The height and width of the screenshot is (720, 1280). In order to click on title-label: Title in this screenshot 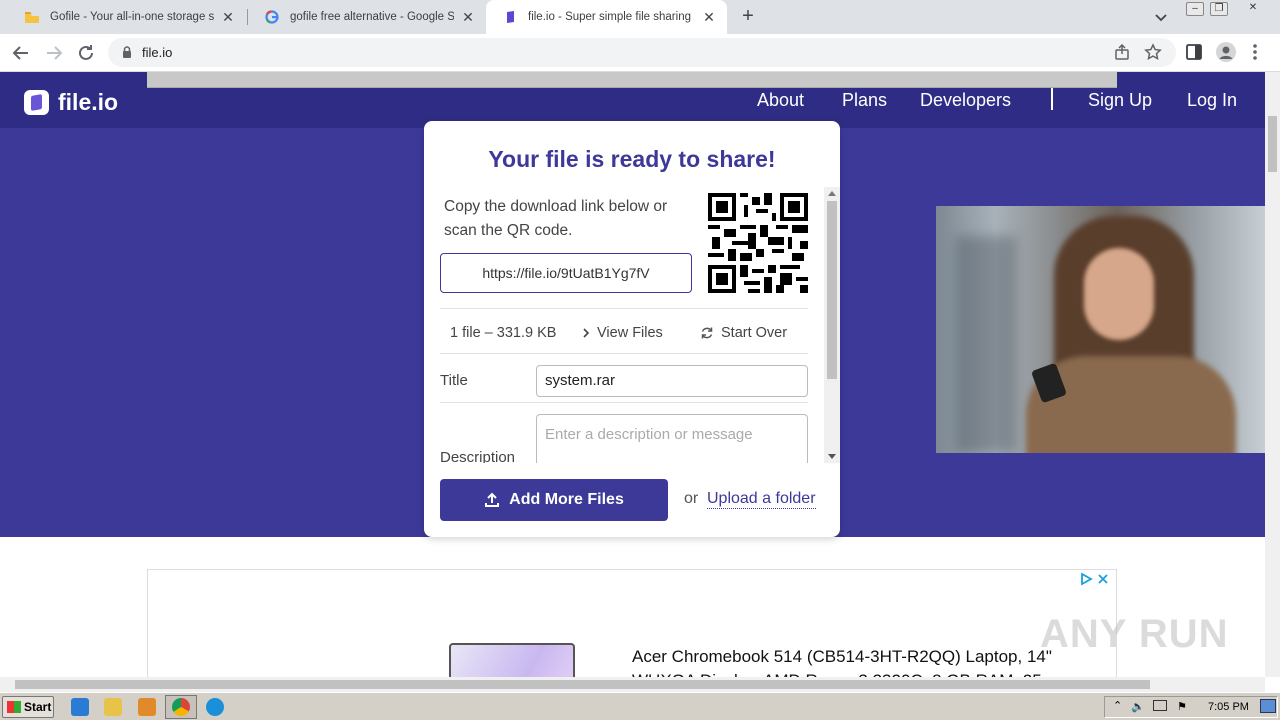, I will do `click(454, 380)`.